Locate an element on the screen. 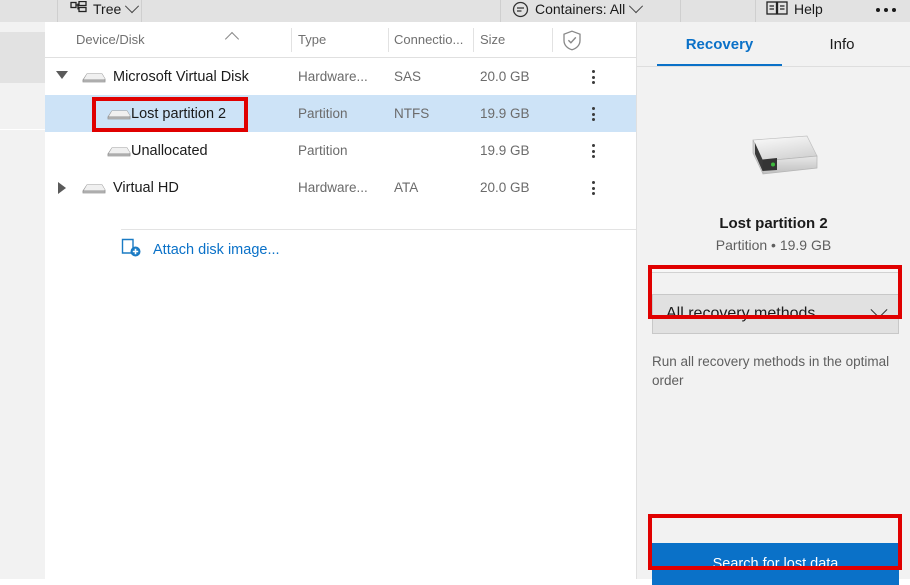  filter-icon is located at coordinates (520, 9).